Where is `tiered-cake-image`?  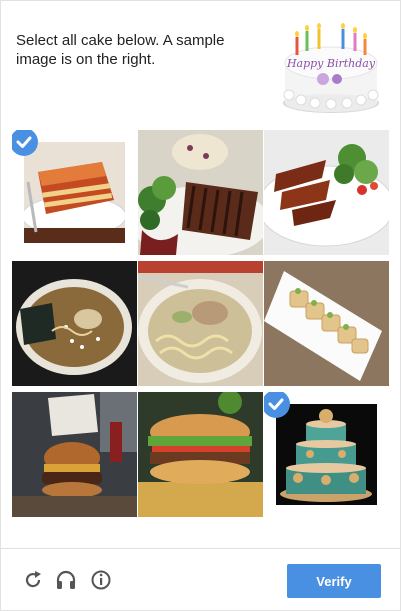
tiered-cake-image is located at coordinates (326, 454).